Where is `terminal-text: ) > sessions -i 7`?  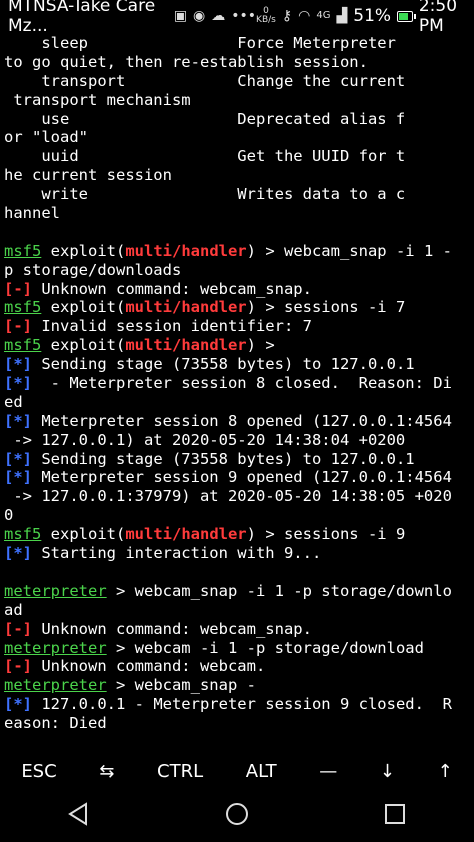
terminal-text: ) > sessions -i 7 is located at coordinates (326, 307).